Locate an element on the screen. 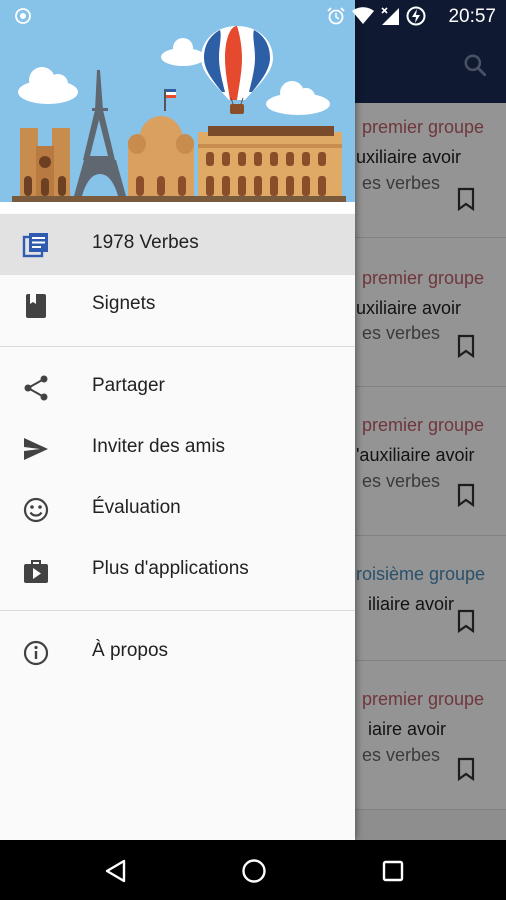 This screenshot has width=506, height=900. info-icon is located at coordinates (36, 653).